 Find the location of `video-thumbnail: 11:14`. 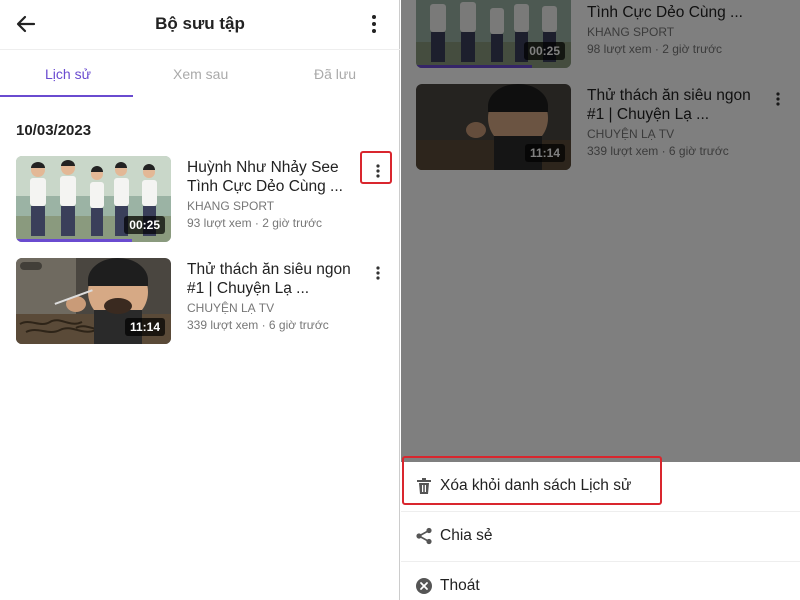

video-thumbnail: 11:14 is located at coordinates (93, 301).